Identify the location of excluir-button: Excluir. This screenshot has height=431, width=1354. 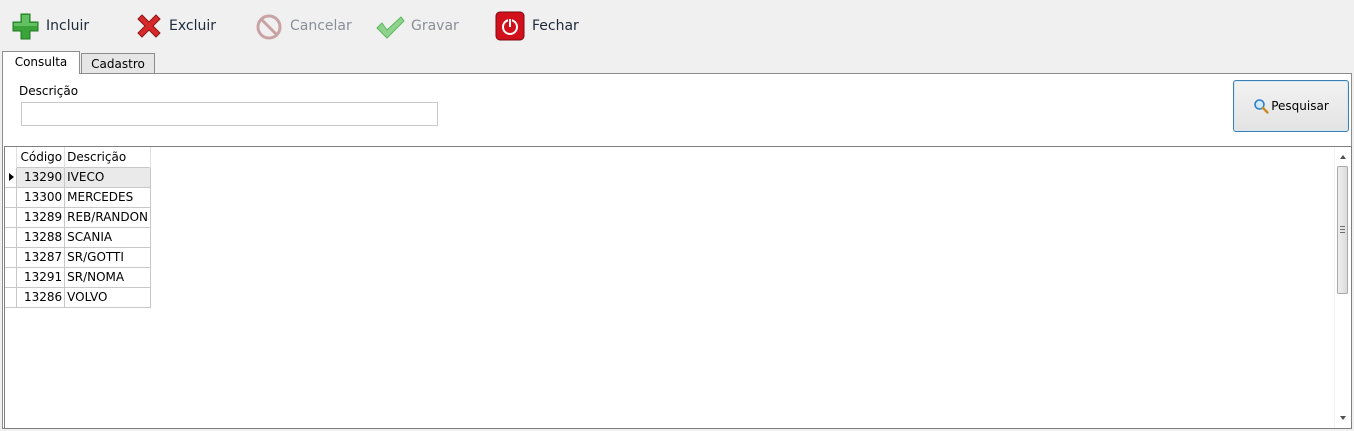
(173, 26).